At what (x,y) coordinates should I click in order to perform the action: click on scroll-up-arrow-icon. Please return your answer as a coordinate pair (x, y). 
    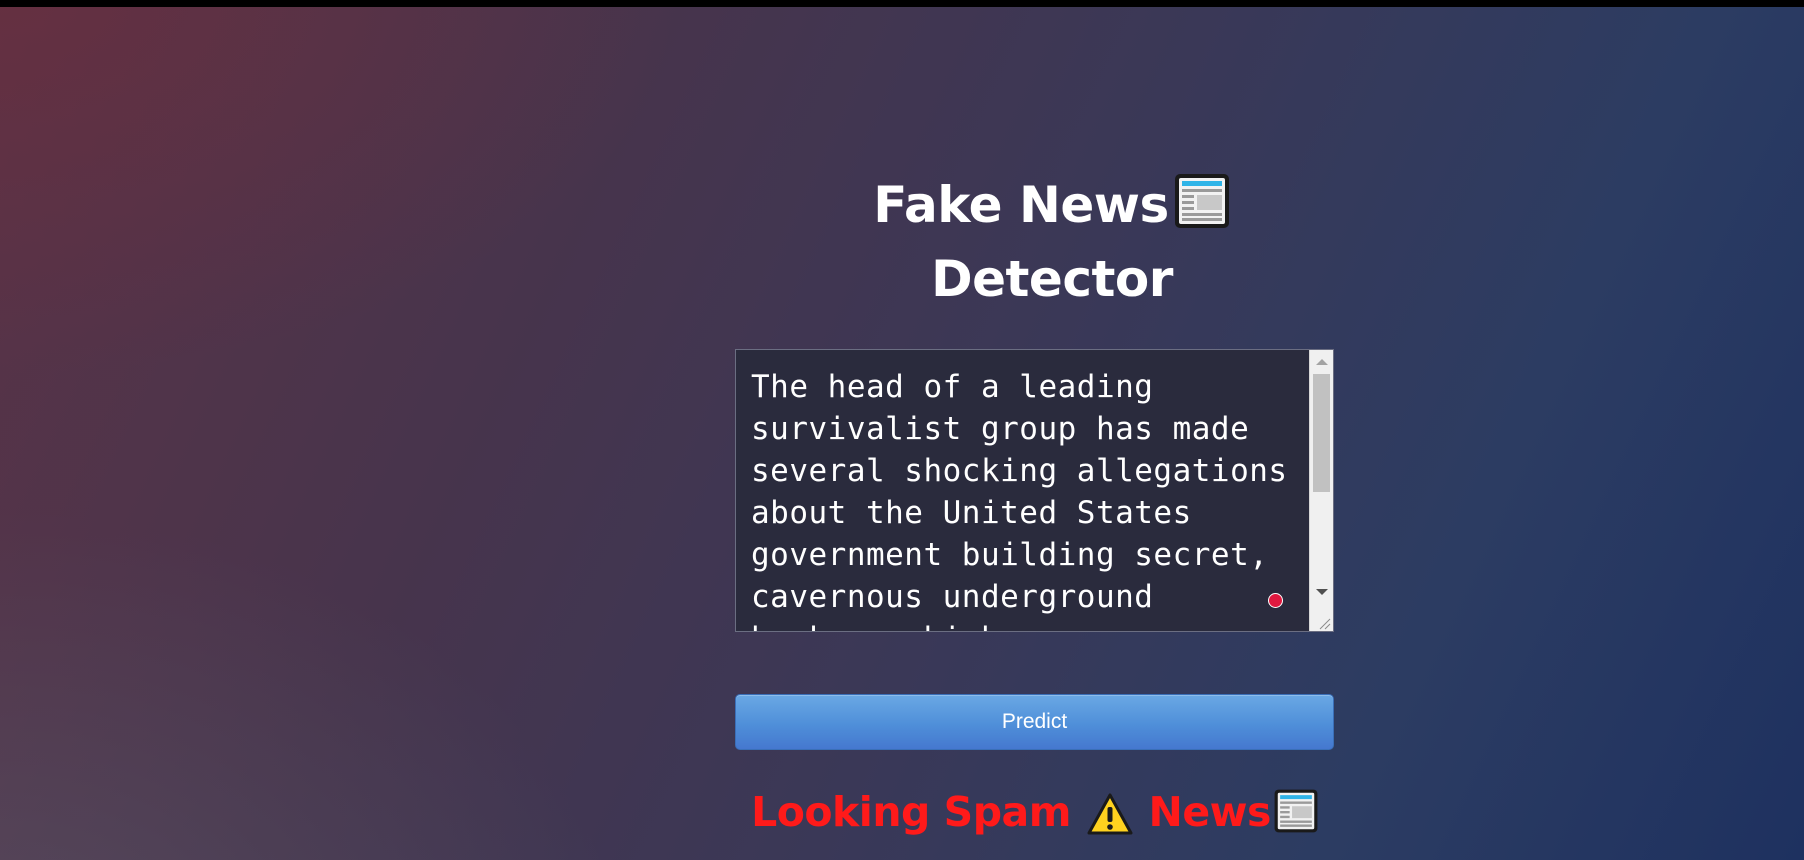
    Looking at the image, I should click on (1322, 362).